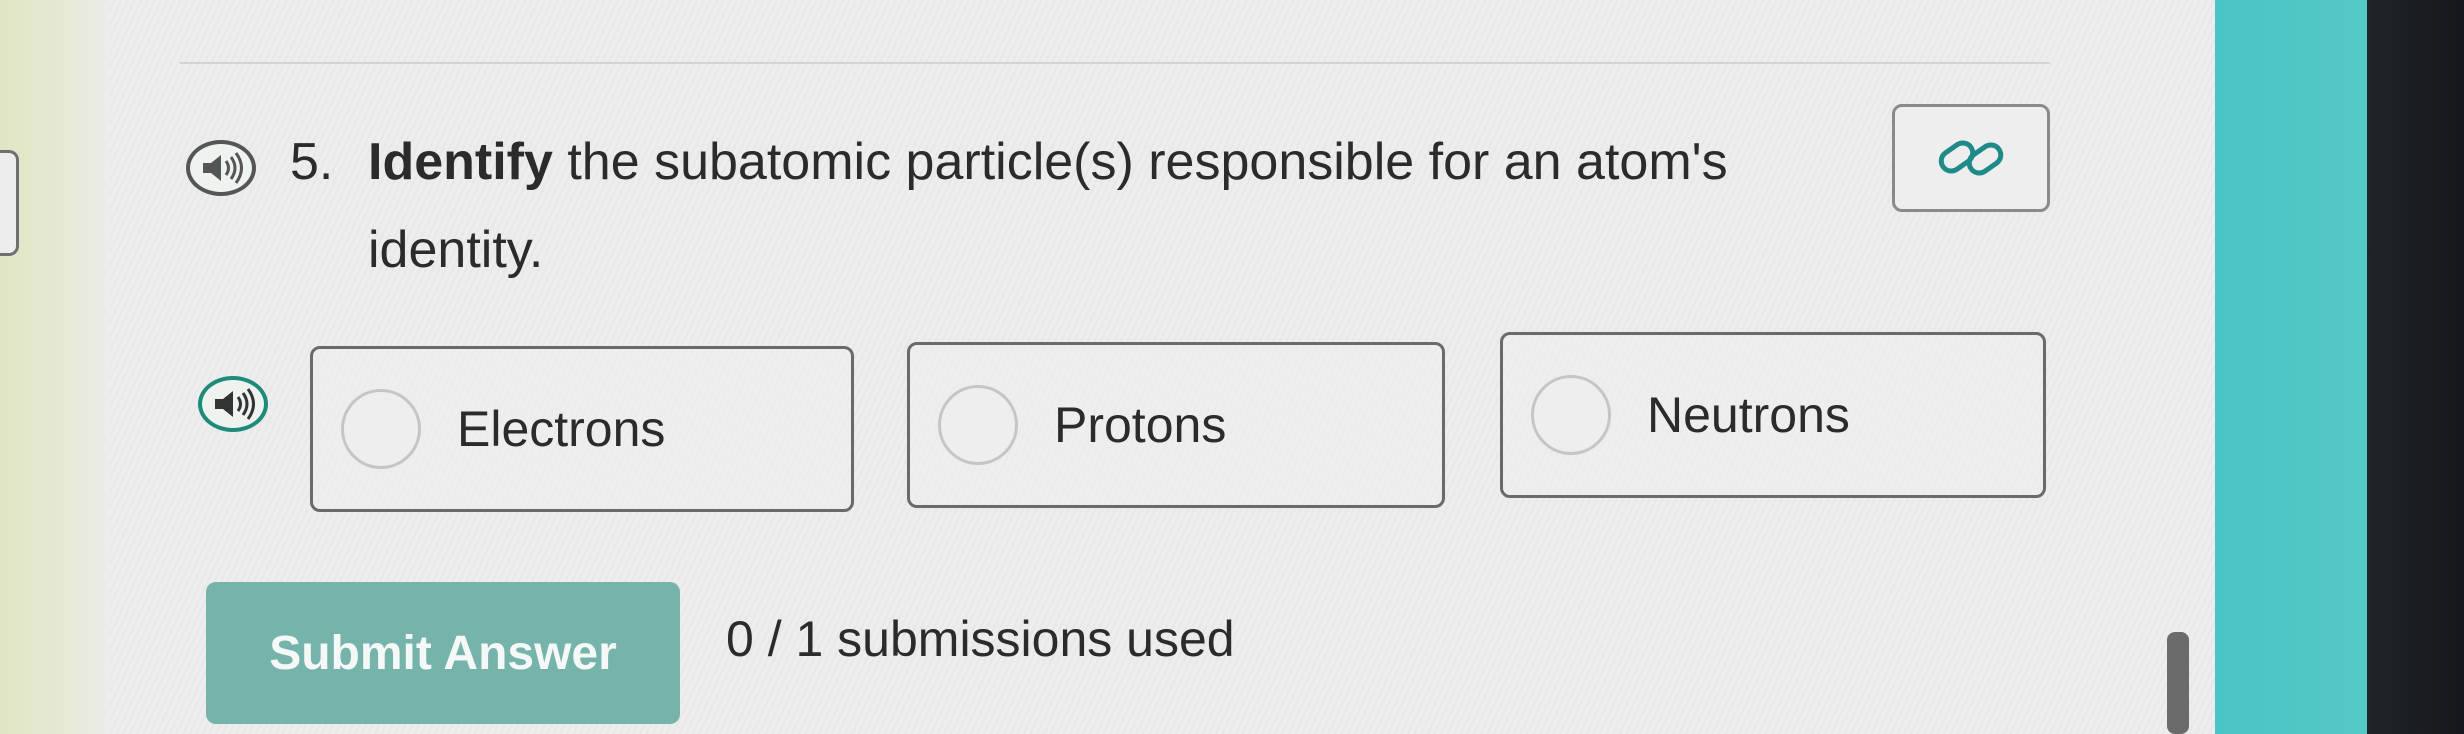  I want to click on left-edge-tab, so click(9, 203).